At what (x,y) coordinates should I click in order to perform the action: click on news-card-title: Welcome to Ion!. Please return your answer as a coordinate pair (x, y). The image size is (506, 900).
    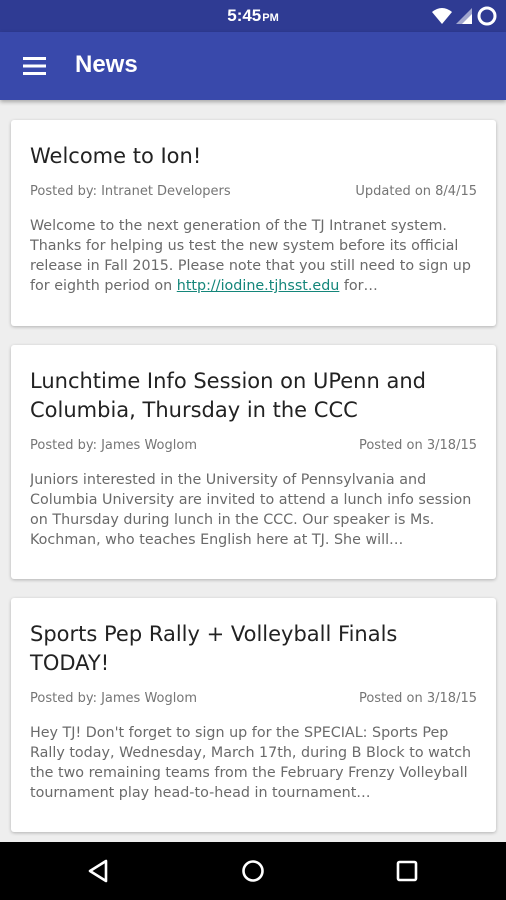
    Looking at the image, I should click on (116, 156).